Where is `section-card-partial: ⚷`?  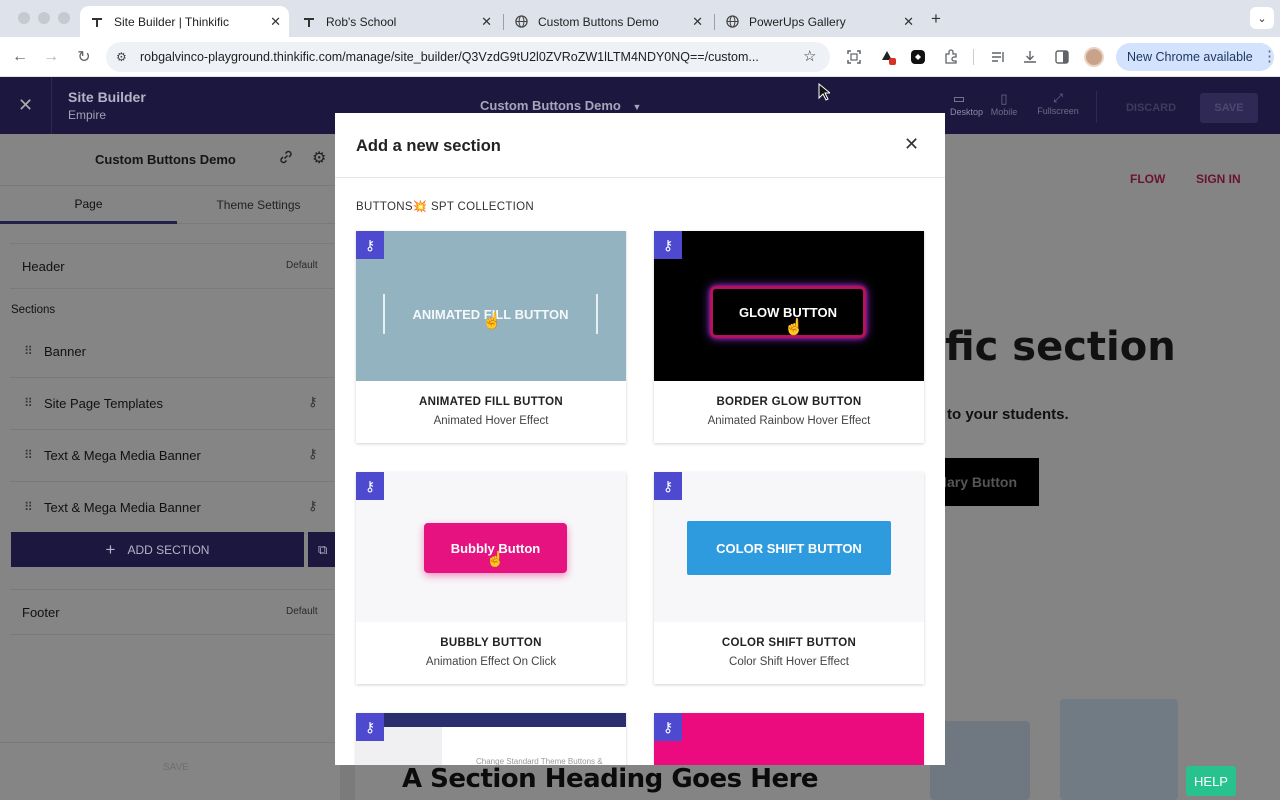 section-card-partial: ⚷ is located at coordinates (789, 739).